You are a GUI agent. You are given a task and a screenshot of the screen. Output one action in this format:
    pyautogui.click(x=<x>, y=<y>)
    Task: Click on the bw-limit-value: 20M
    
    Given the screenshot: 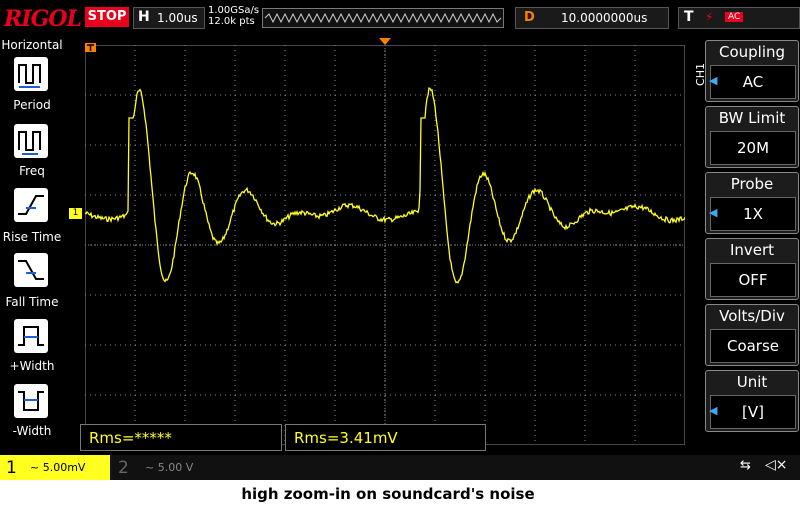 What is the action you would take?
    pyautogui.click(x=753, y=148)
    